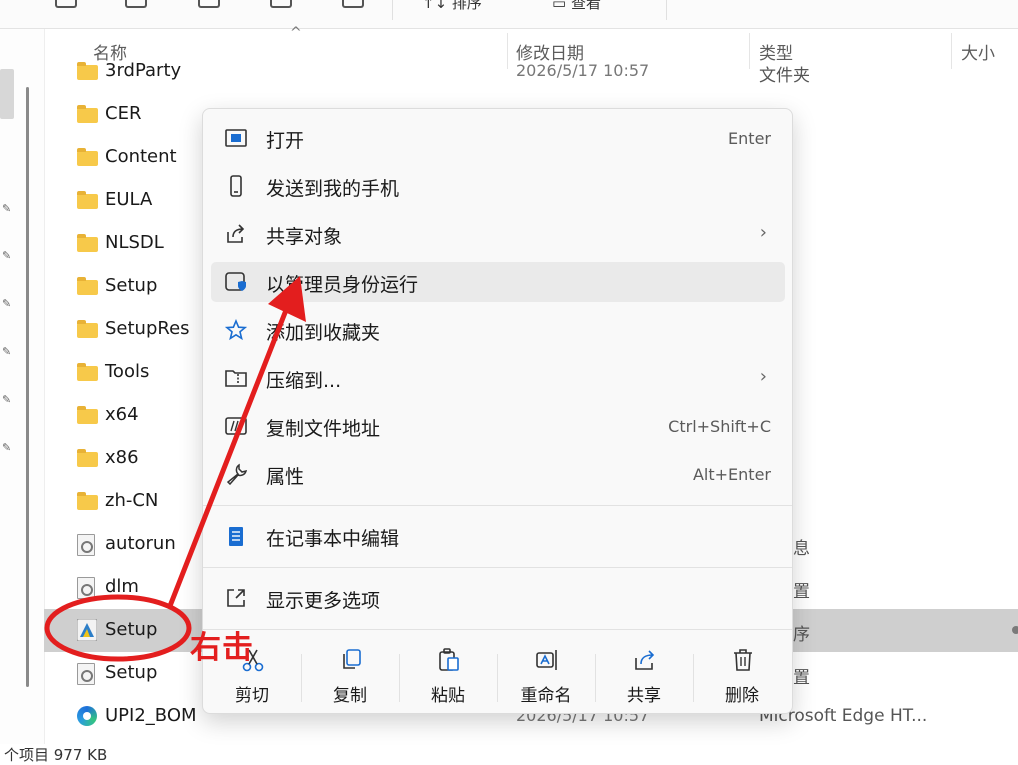  Describe the element at coordinates (498, 378) in the screenshot. I see `menu-item-compress-to: 压缩到... ›` at that location.